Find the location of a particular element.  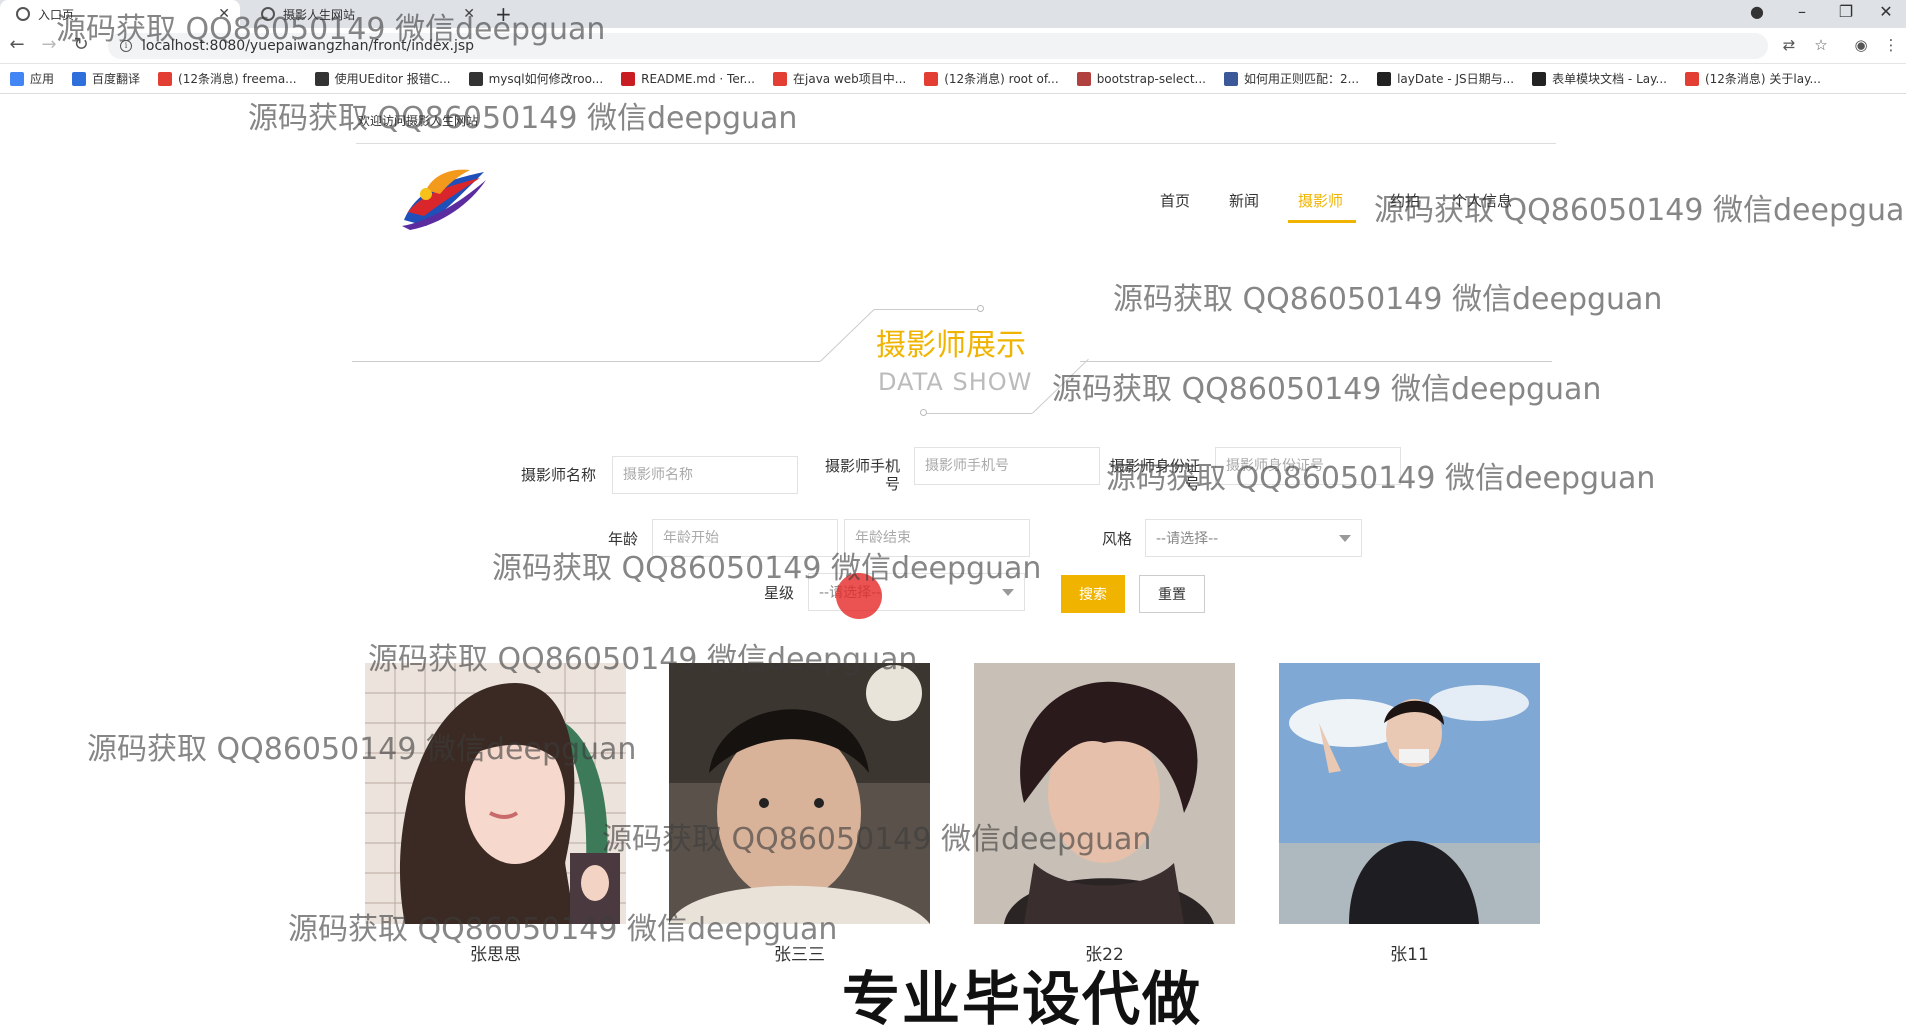

welcome-text: 欢迎访问摄影人生网站 is located at coordinates (418, 121).